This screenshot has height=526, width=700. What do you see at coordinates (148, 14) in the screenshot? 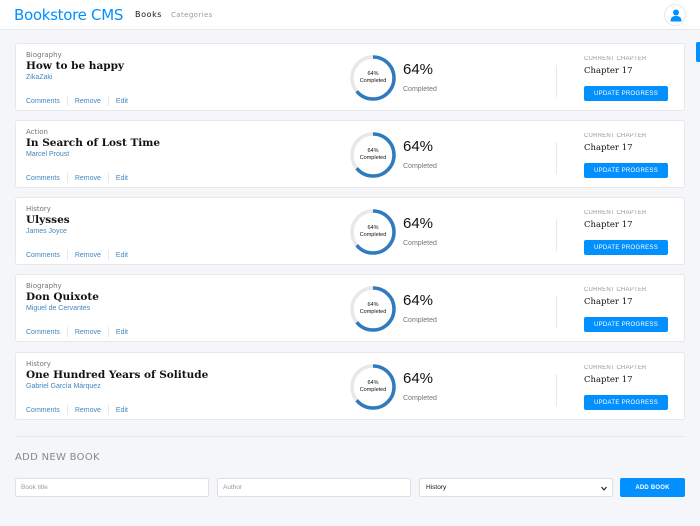
I see `nav-books: Books` at bounding box center [148, 14].